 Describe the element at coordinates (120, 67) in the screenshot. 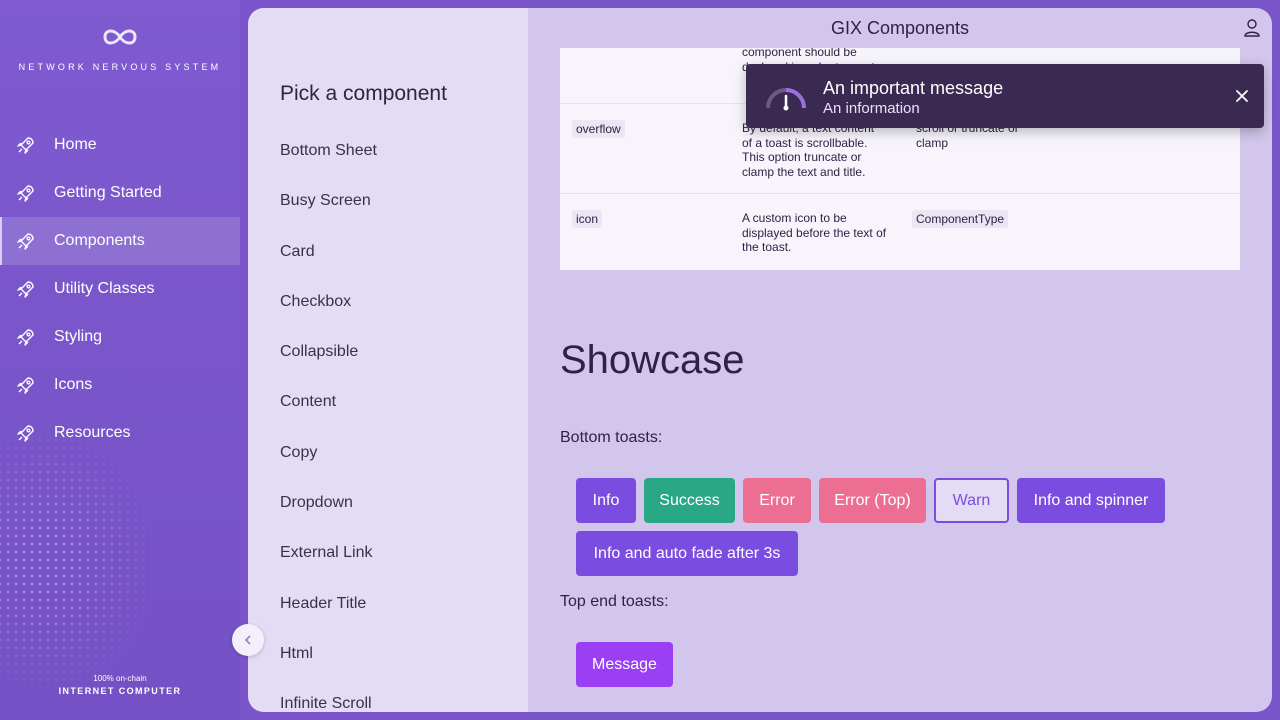

I see `brand-name: NETWORK NERVOUS SYSTEM` at that location.